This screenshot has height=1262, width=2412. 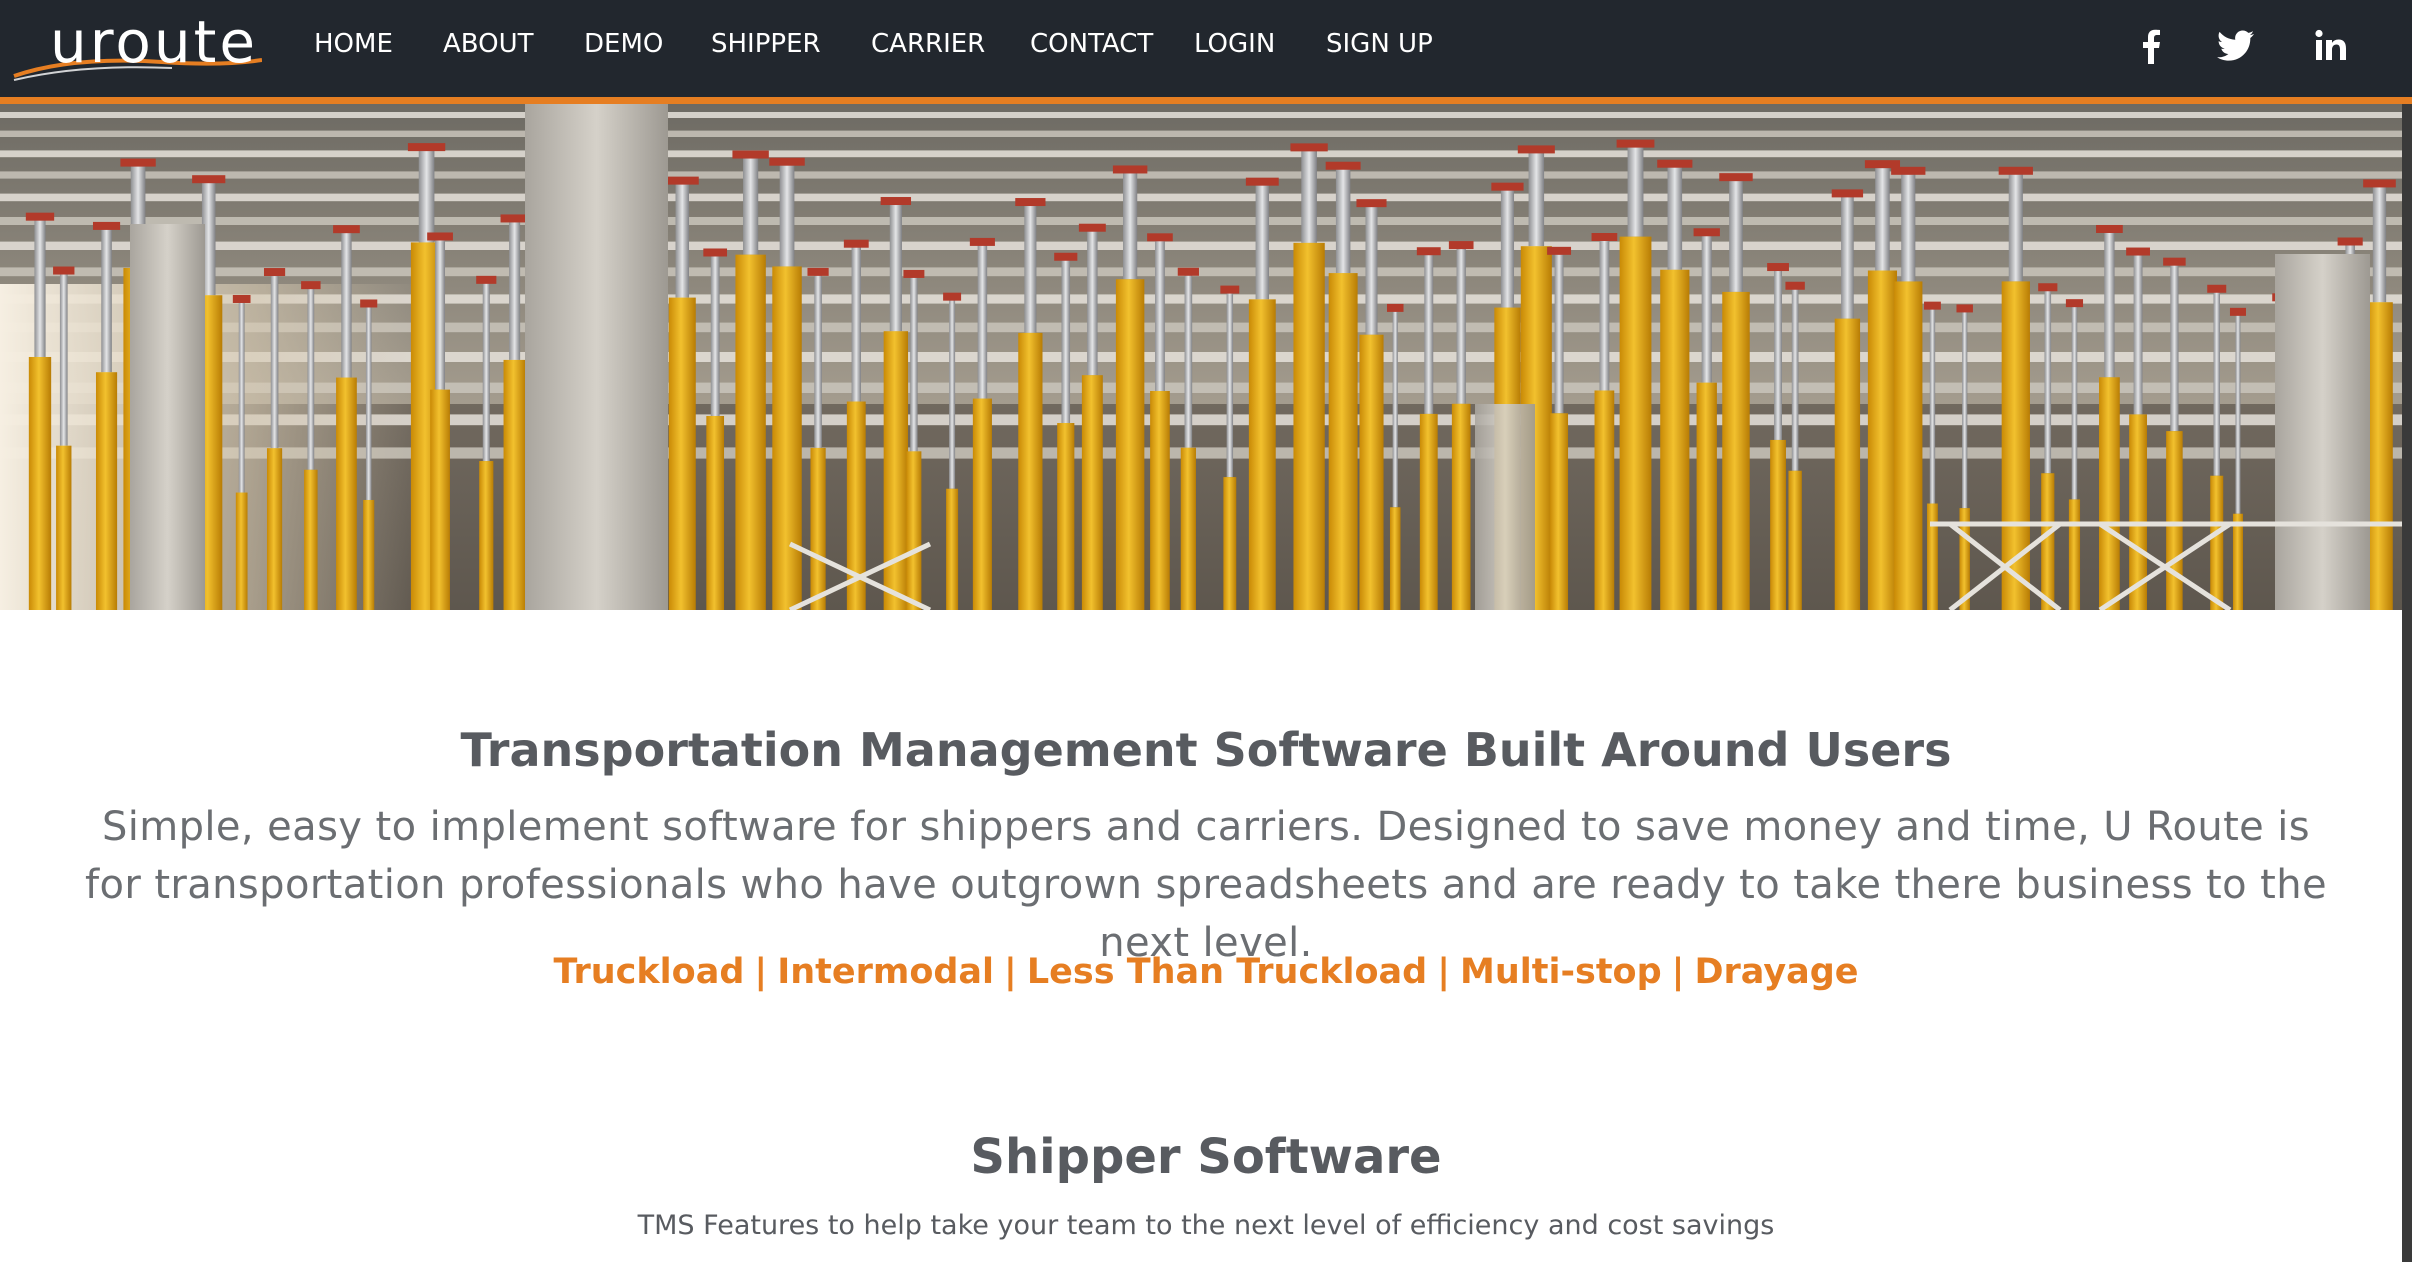 What do you see at coordinates (928, 44) in the screenshot?
I see `nav-carrier: CARRIER` at bounding box center [928, 44].